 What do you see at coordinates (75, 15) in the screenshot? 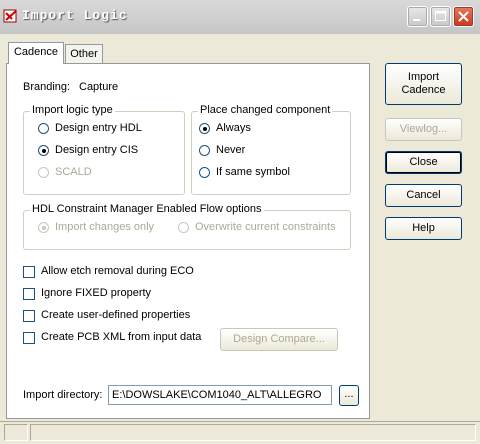
I see `window-title: Import Logic` at bounding box center [75, 15].